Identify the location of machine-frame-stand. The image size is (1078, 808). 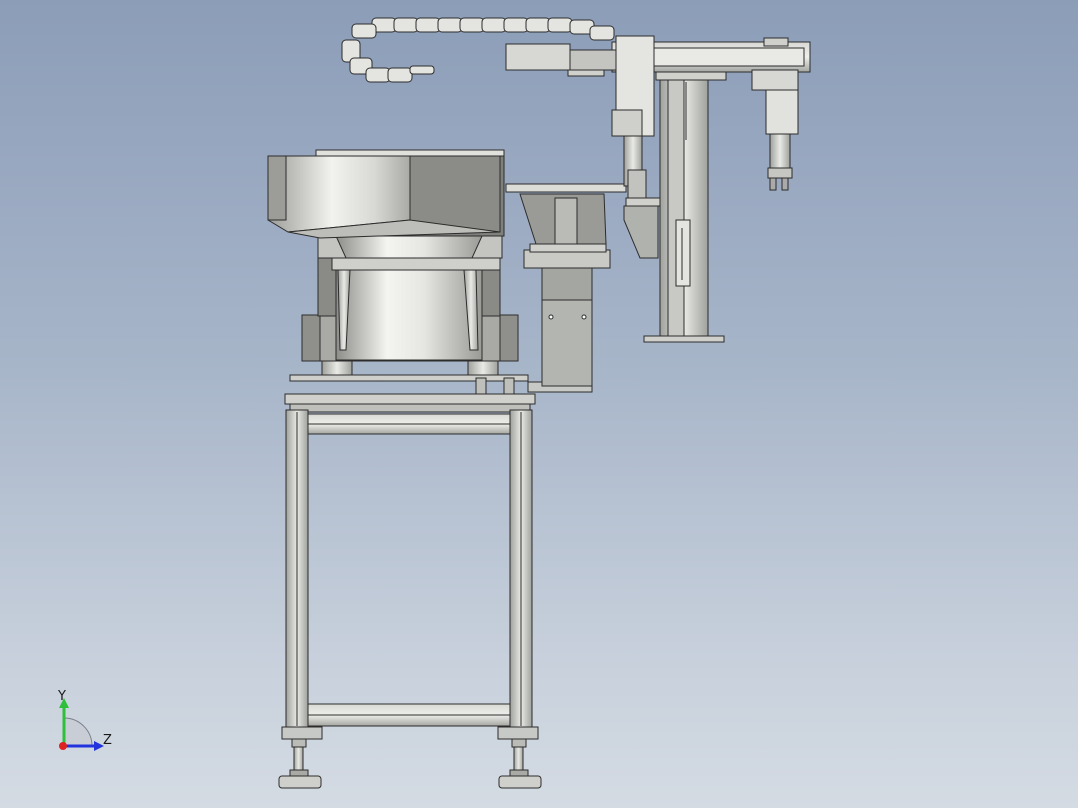
(410, 591).